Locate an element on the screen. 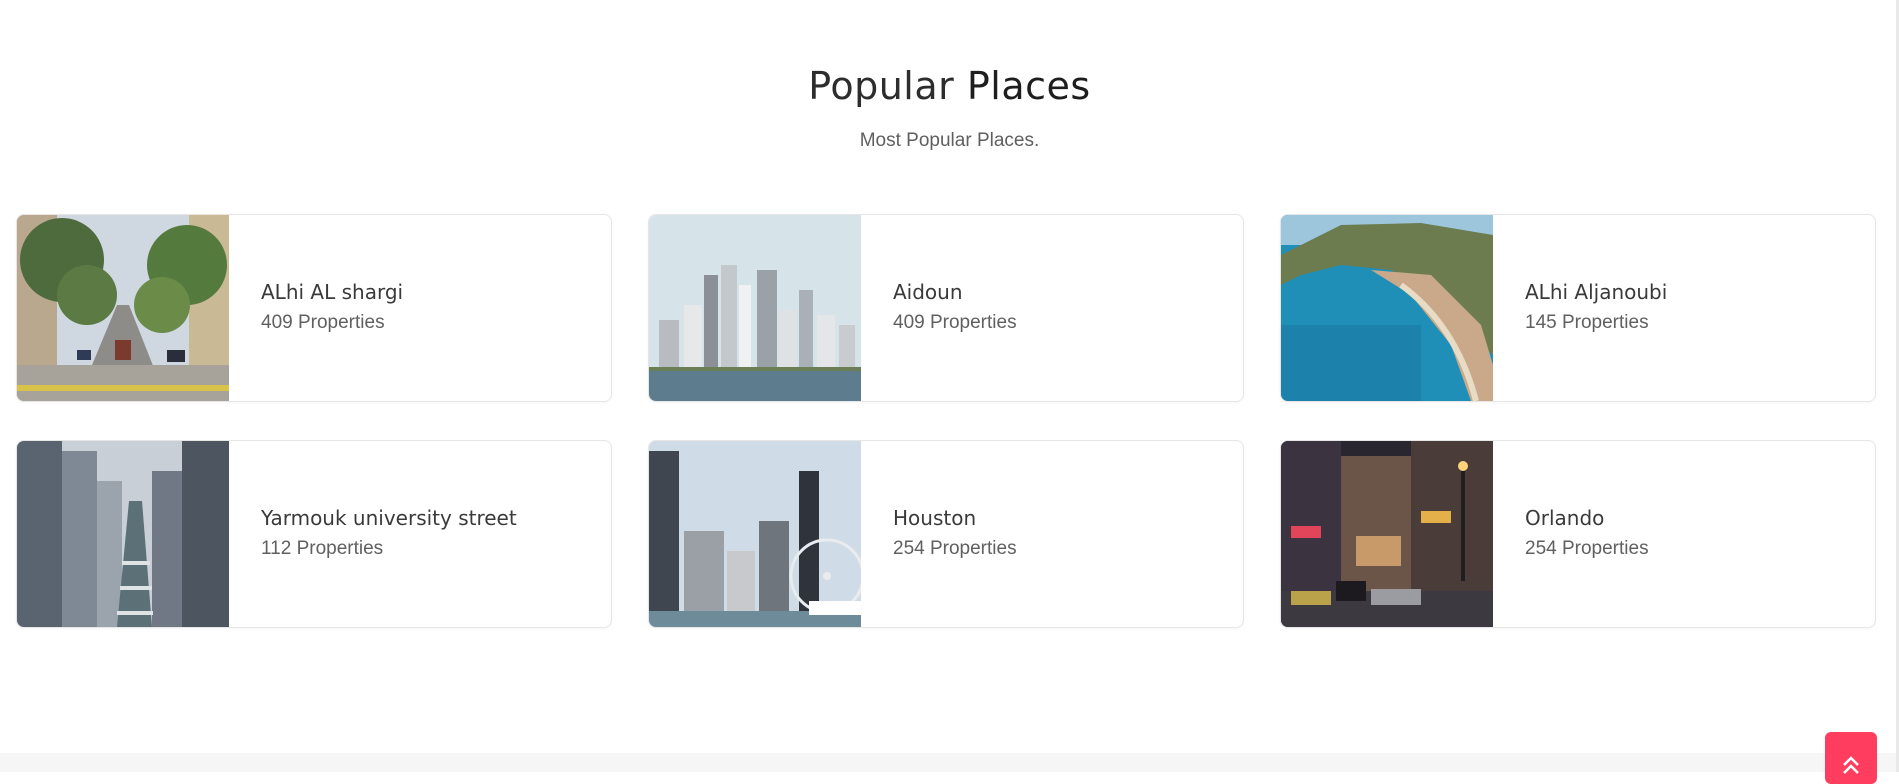 The image size is (1899, 784). place-name: ALhi AL shargi is located at coordinates (332, 292).